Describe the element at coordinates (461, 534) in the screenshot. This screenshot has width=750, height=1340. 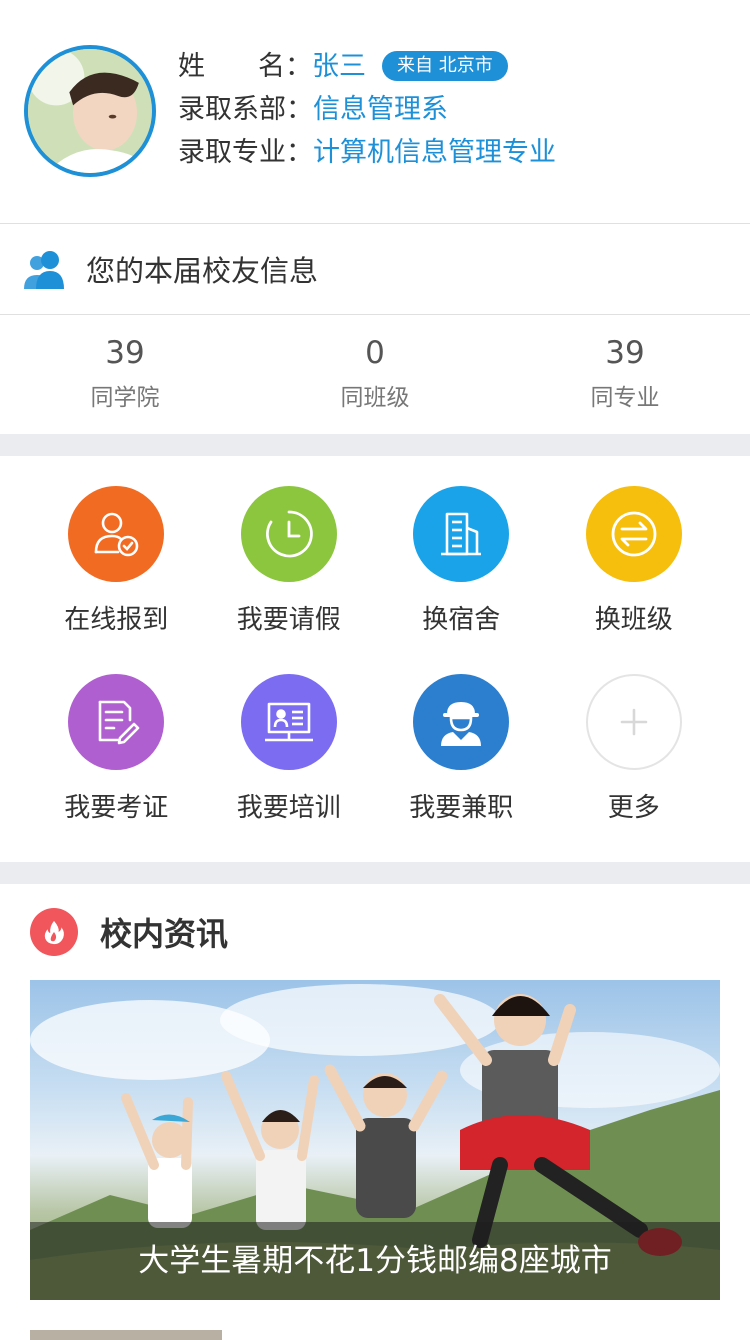
I see `building-icon` at that location.